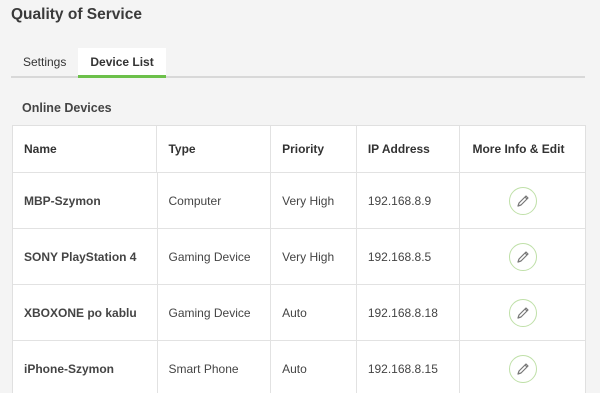 This screenshot has width=600, height=393. I want to click on device-ip: 192.168.8.18, so click(409, 312).